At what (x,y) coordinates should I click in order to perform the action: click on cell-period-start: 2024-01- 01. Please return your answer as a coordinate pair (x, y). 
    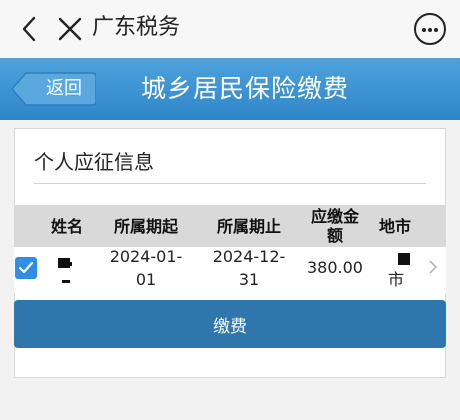
    Looking at the image, I should click on (146, 268).